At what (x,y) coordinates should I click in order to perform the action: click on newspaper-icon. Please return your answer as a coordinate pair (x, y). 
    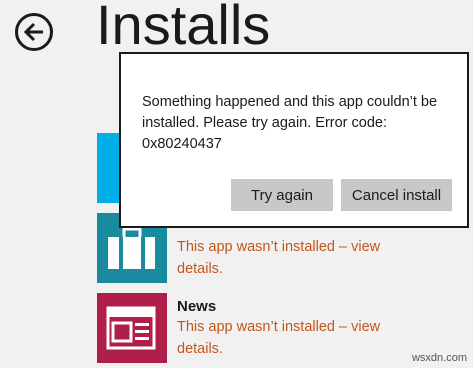
    Looking at the image, I should click on (131, 328).